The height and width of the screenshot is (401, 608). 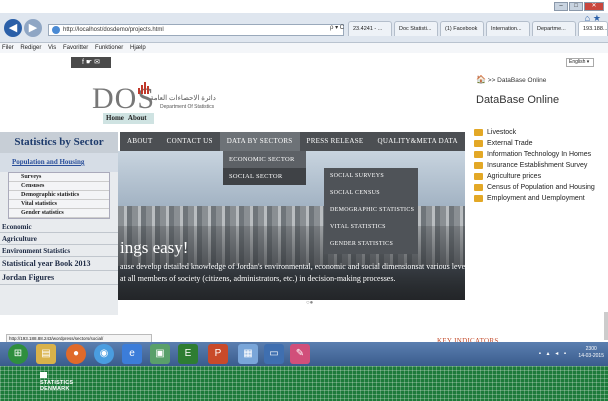 What do you see at coordinates (371, 176) in the screenshot?
I see `dropdown-social-surveys: SOCIAL SURVEYS` at bounding box center [371, 176].